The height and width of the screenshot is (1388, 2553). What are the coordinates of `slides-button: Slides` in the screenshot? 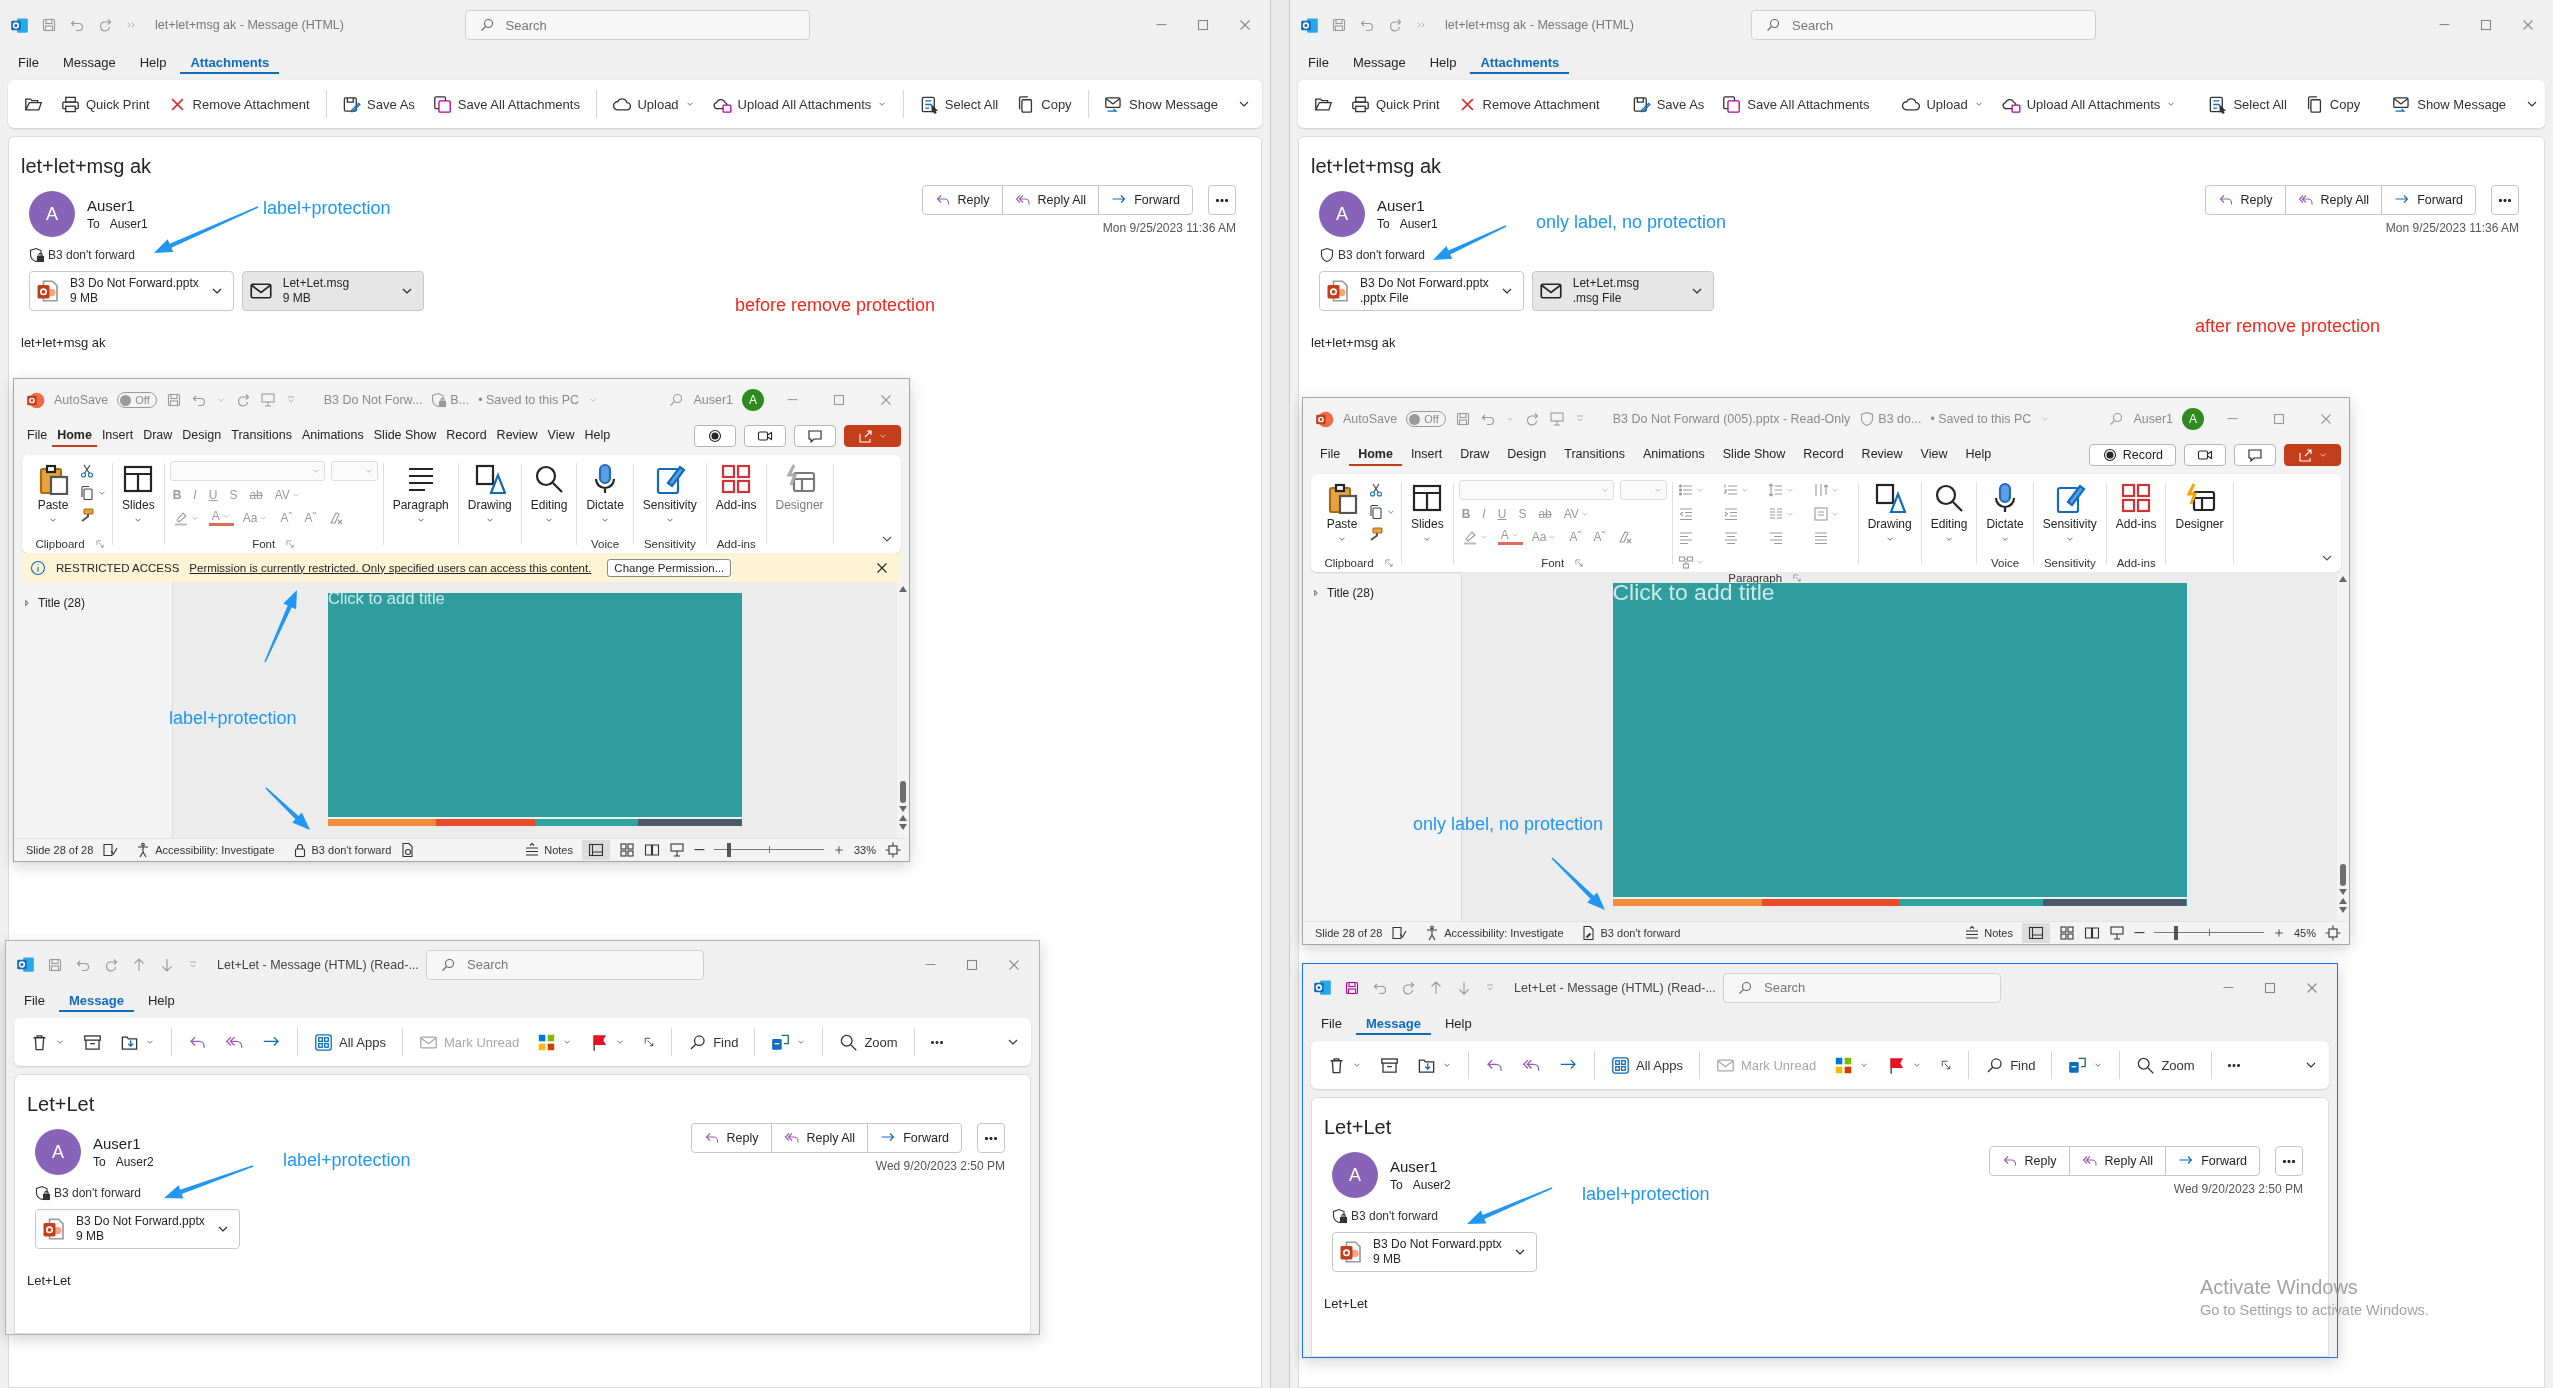 It's located at (138, 492).